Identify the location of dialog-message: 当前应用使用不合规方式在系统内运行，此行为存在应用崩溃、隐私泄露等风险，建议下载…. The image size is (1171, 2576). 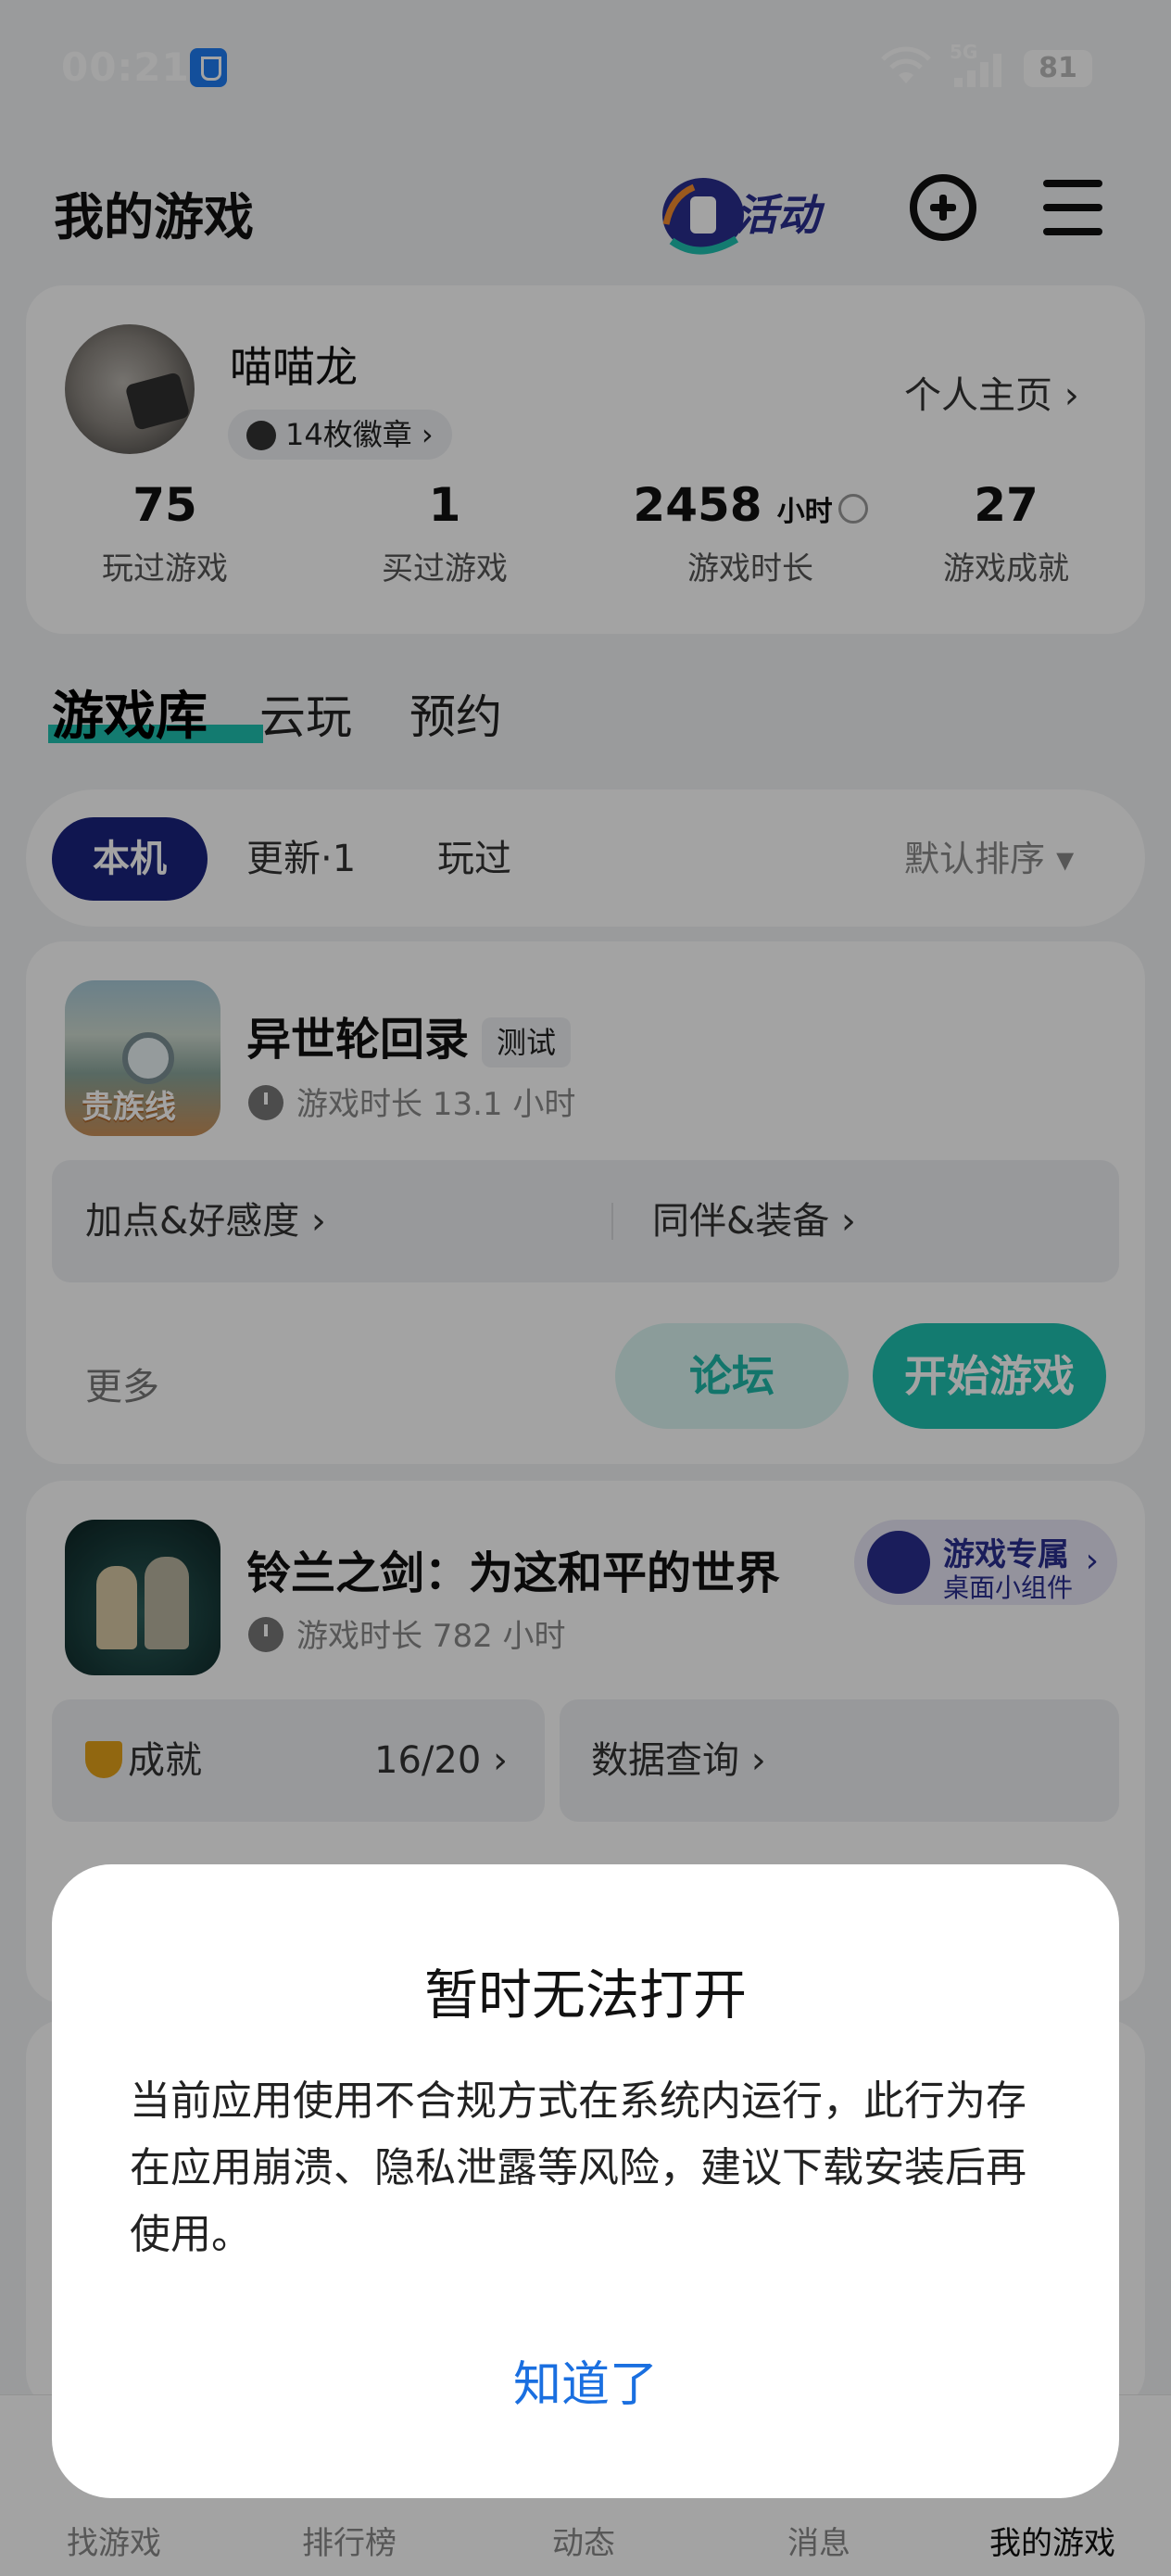
(578, 2168).